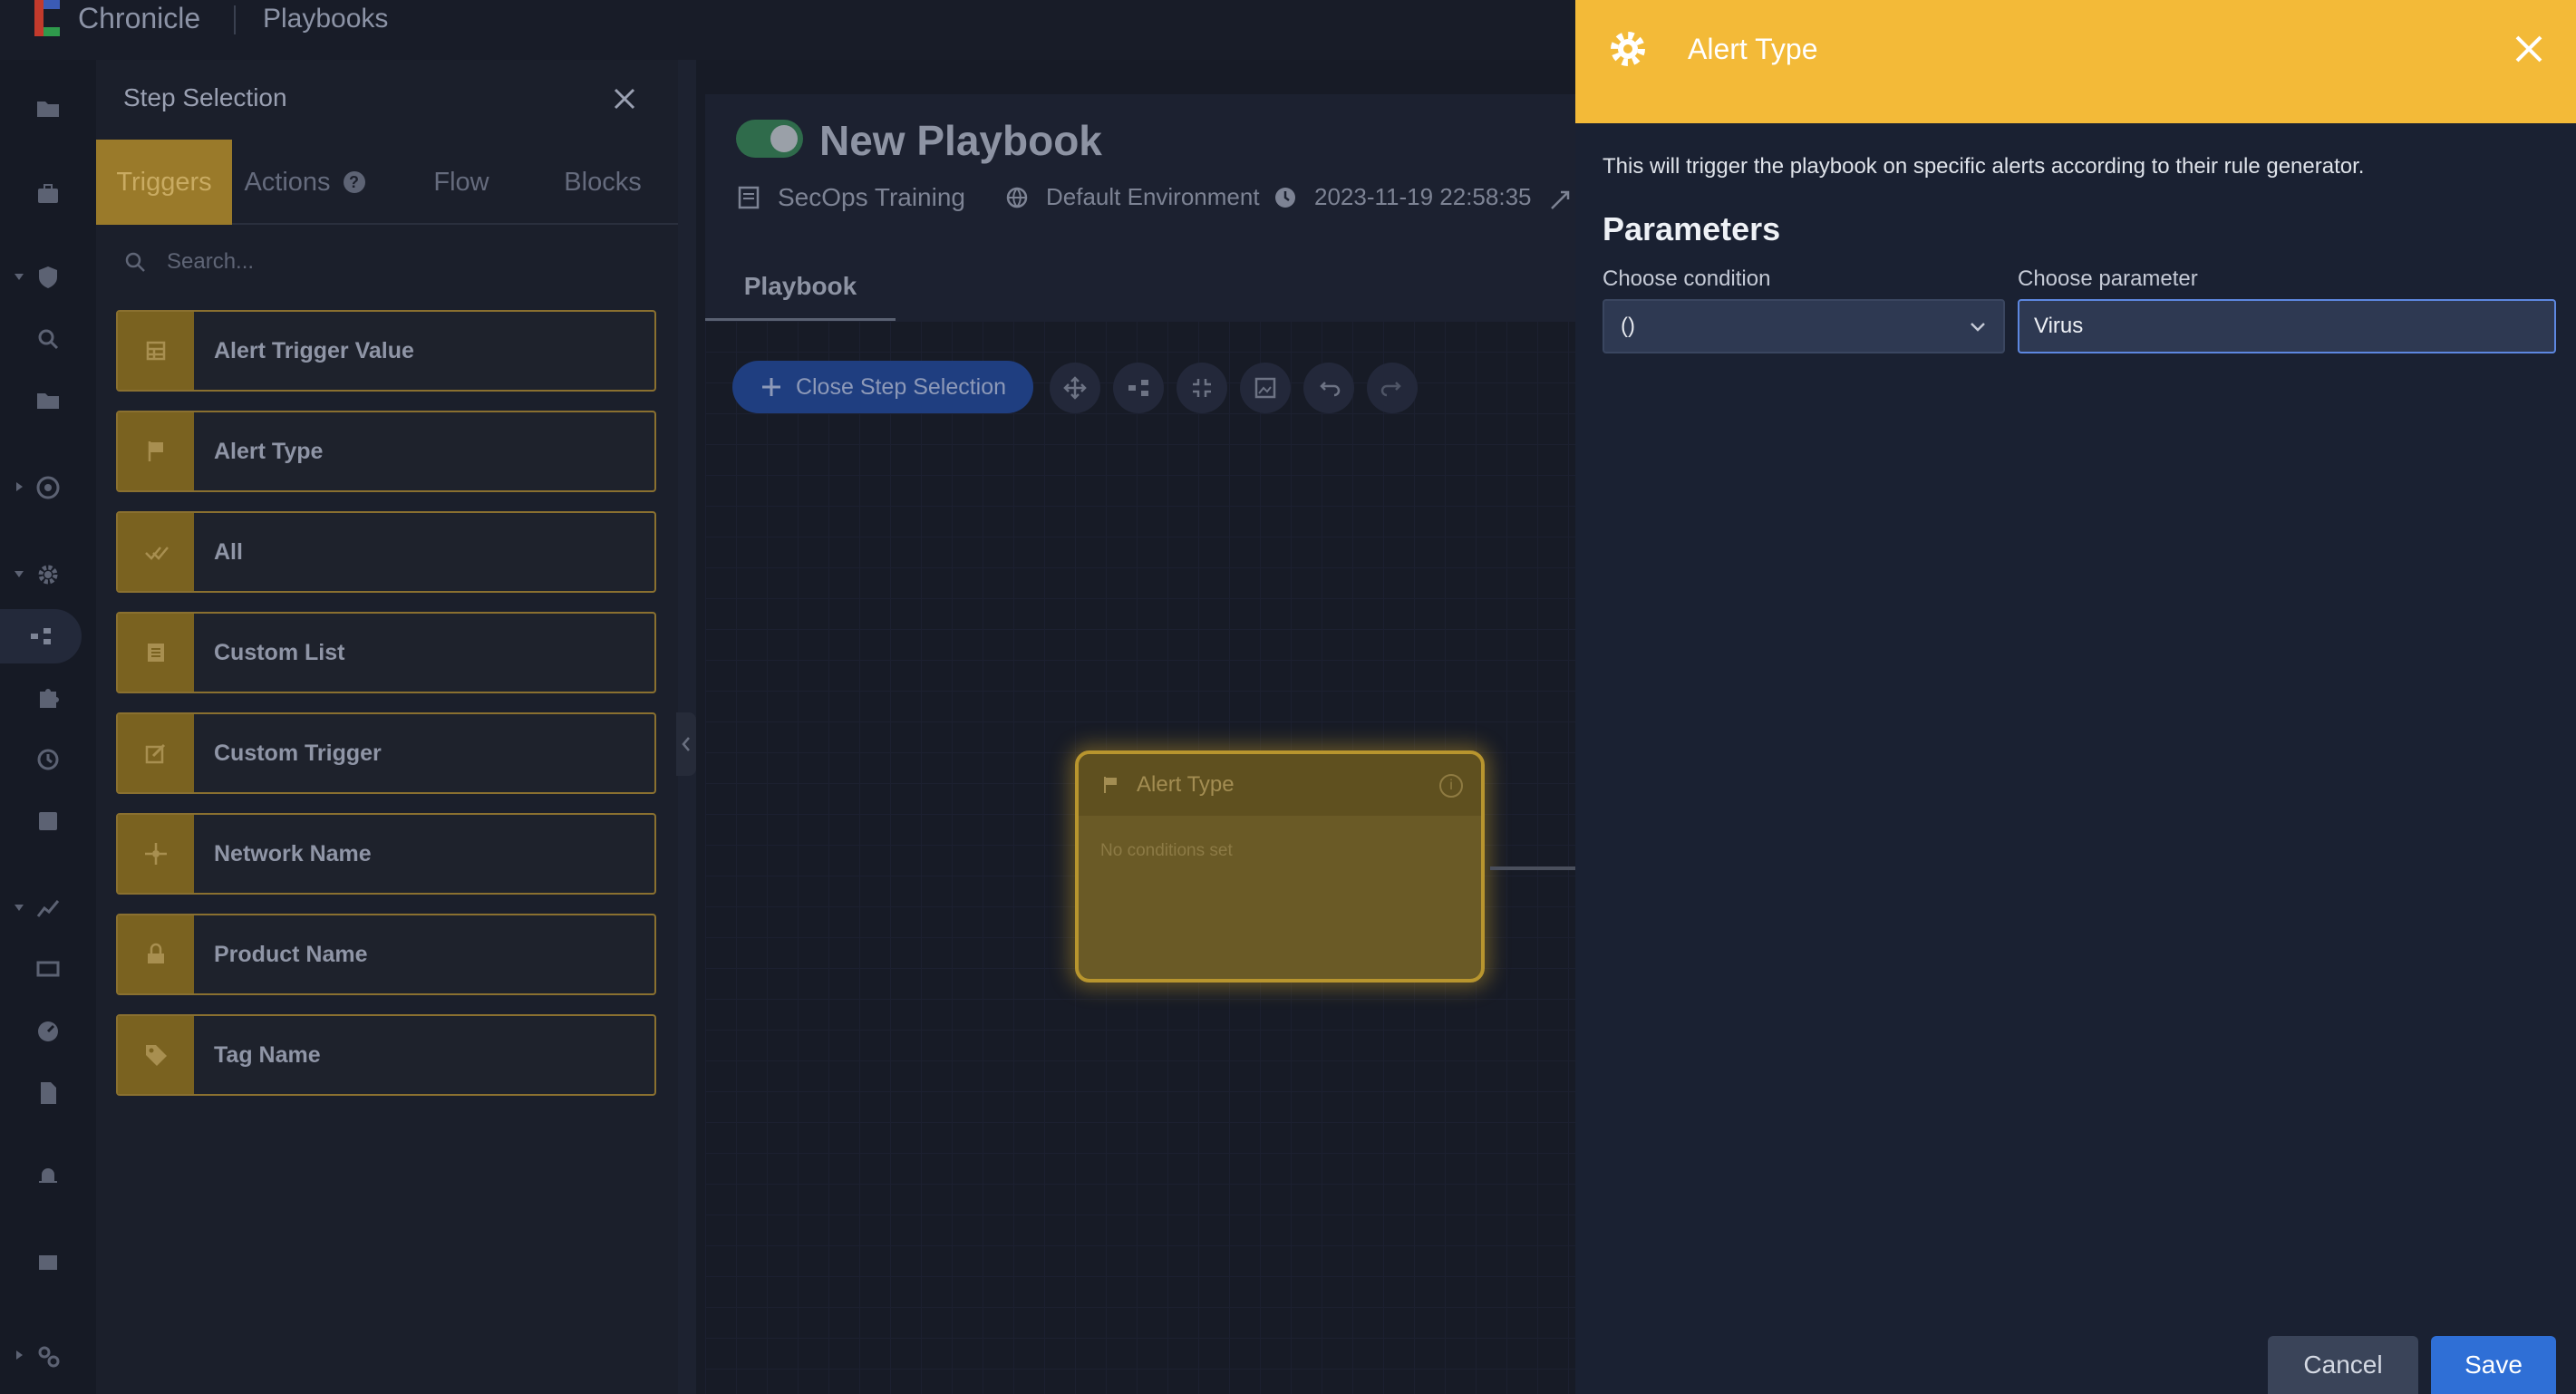 The height and width of the screenshot is (1394, 2576). What do you see at coordinates (1753, 49) in the screenshot?
I see `drawer-title: Alert Type` at bounding box center [1753, 49].